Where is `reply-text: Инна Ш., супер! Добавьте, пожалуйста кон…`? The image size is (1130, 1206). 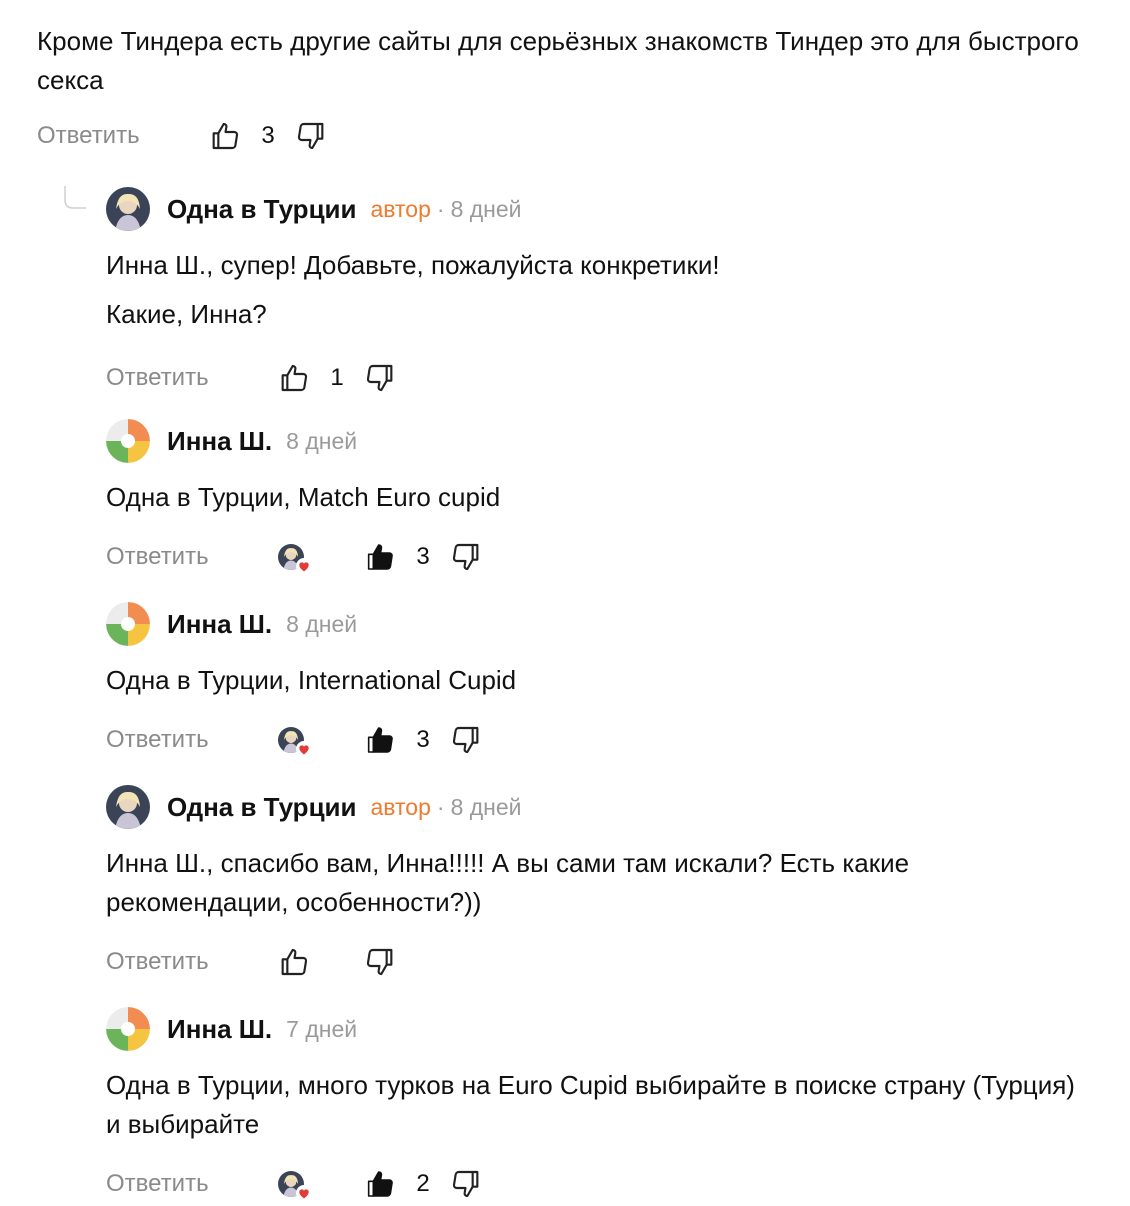 reply-text: Инна Ш., супер! Добавьте, пожалуйста кон… is located at coordinates (596, 290).